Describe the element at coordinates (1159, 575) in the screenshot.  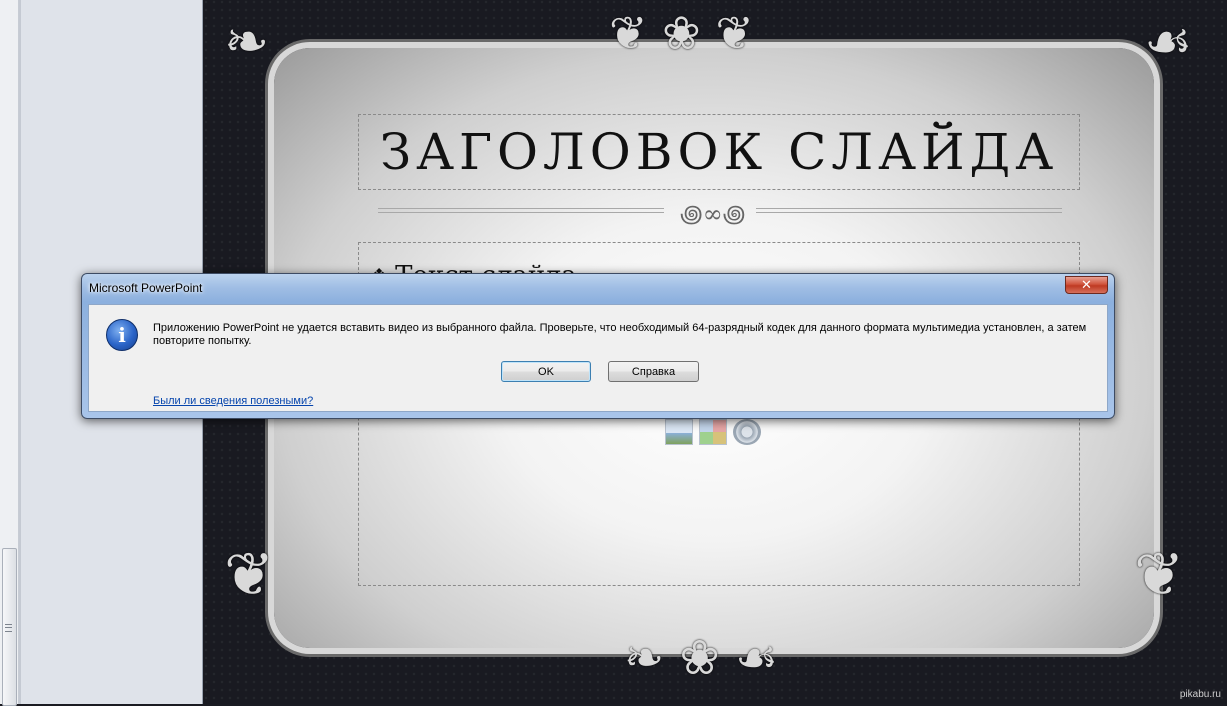
I see `corner-ornament-bottom-right-icon: ❦` at that location.